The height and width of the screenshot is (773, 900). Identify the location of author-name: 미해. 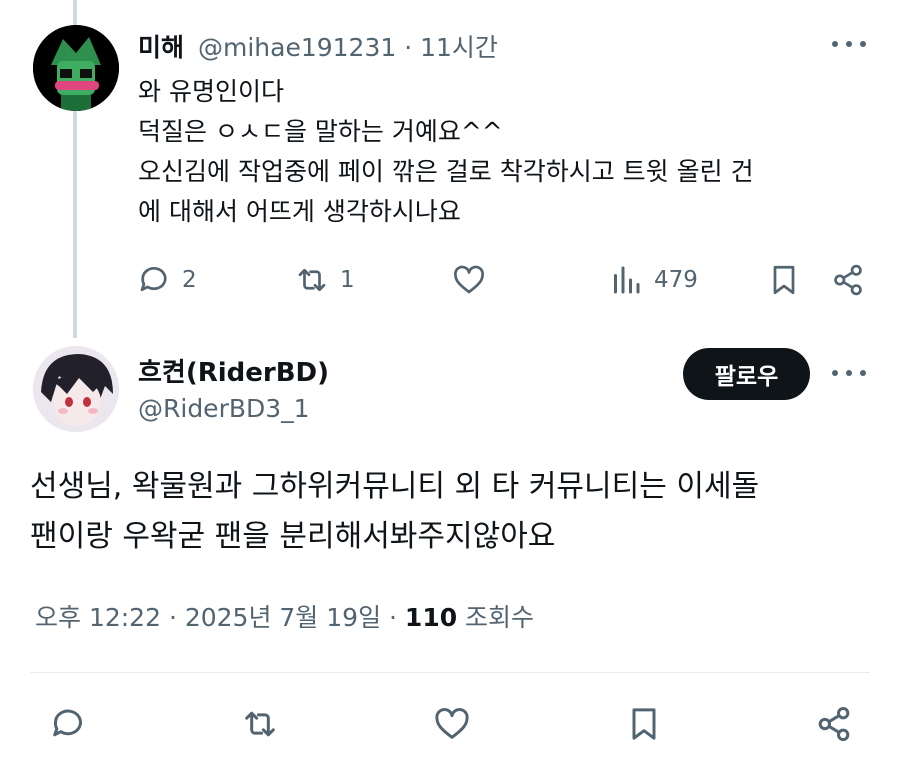
(161, 46).